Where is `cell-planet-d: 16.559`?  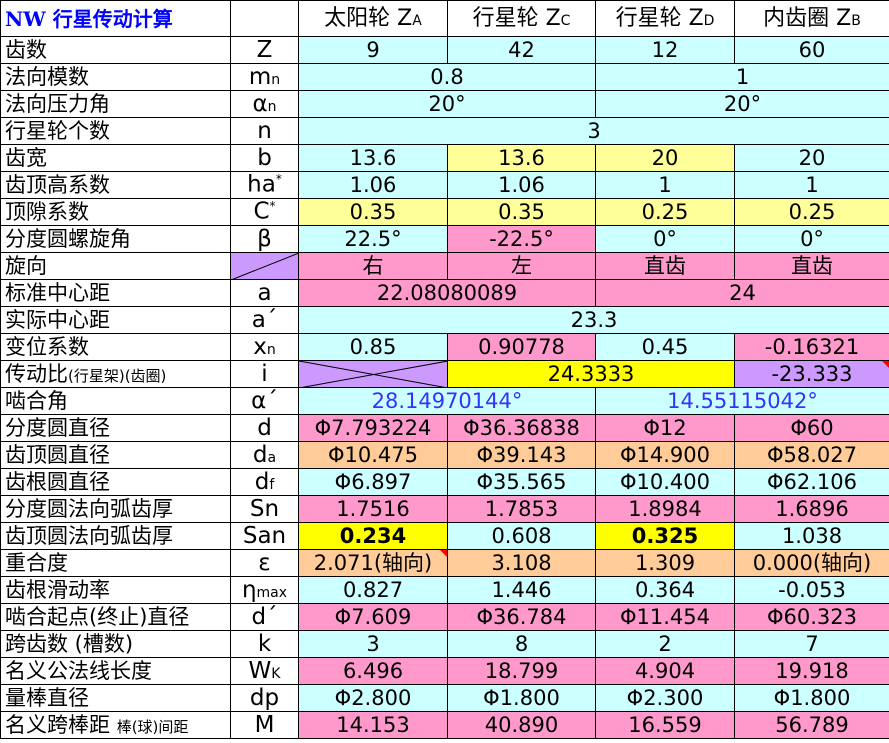
cell-planet-d: 16.559 is located at coordinates (665, 725).